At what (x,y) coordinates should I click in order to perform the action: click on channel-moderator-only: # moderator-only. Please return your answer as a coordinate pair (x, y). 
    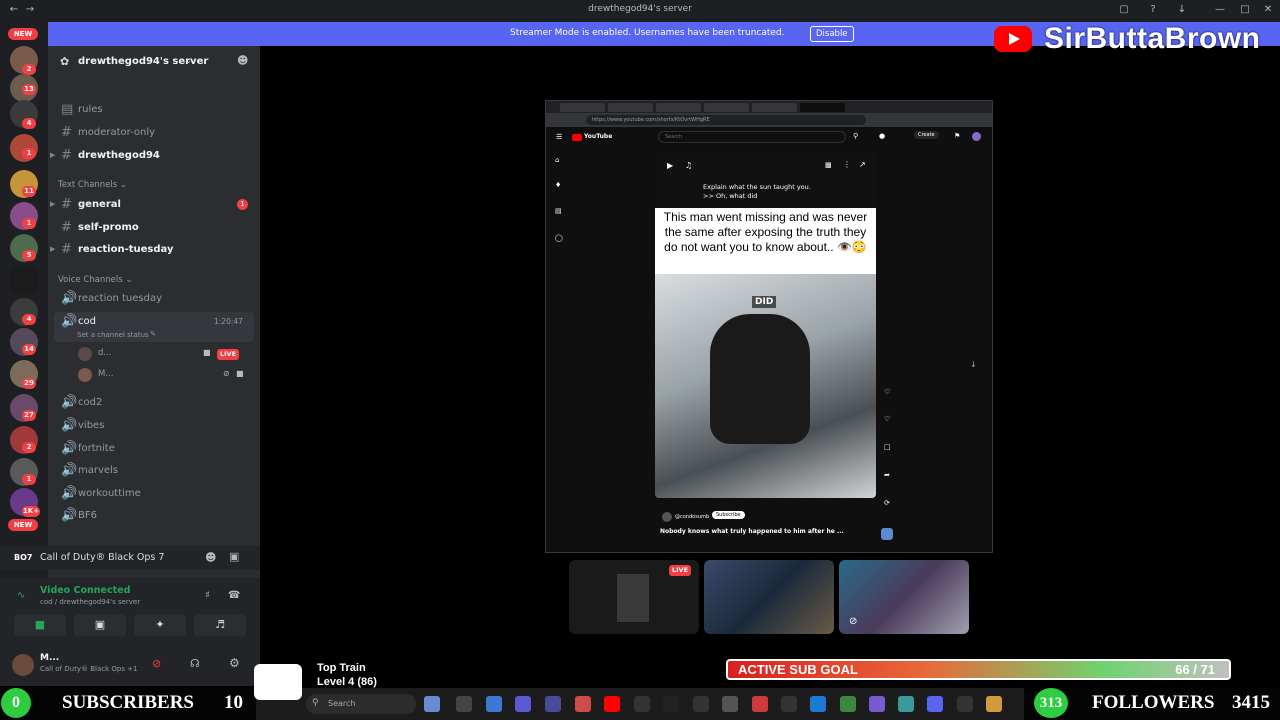
    Looking at the image, I should click on (154, 133).